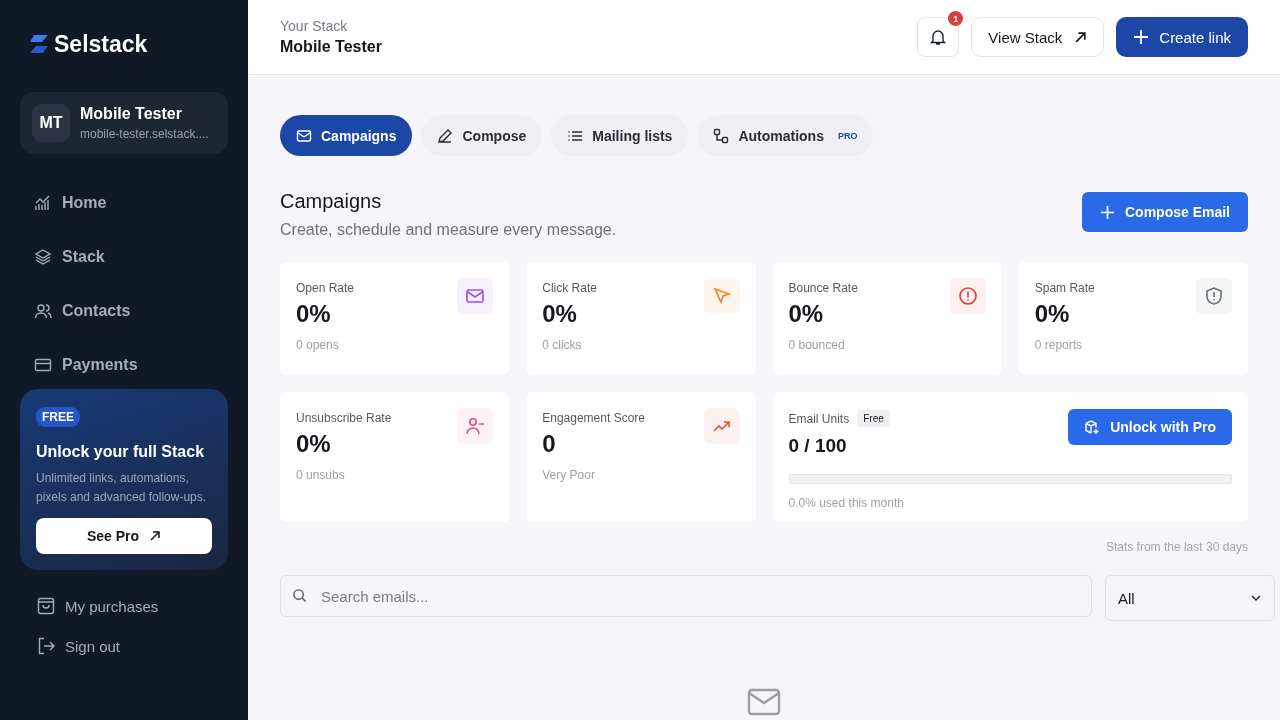 The width and height of the screenshot is (1280, 720). What do you see at coordinates (344, 418) in the screenshot?
I see `stat-label: Unsubscribe Rate` at bounding box center [344, 418].